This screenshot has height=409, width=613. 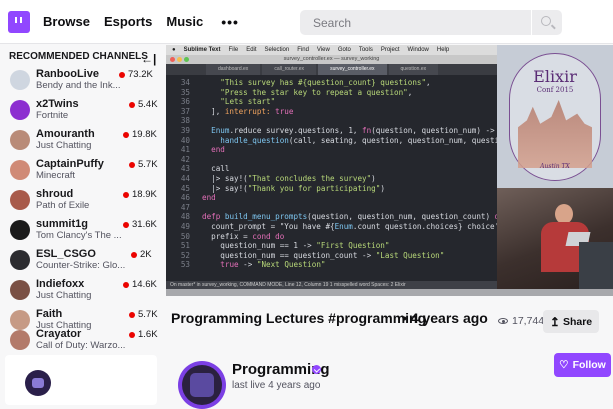 I want to click on sidebar-channel-summit1g: summit1g Tom Clancy's The ... 31.6K, so click(x=81, y=230).